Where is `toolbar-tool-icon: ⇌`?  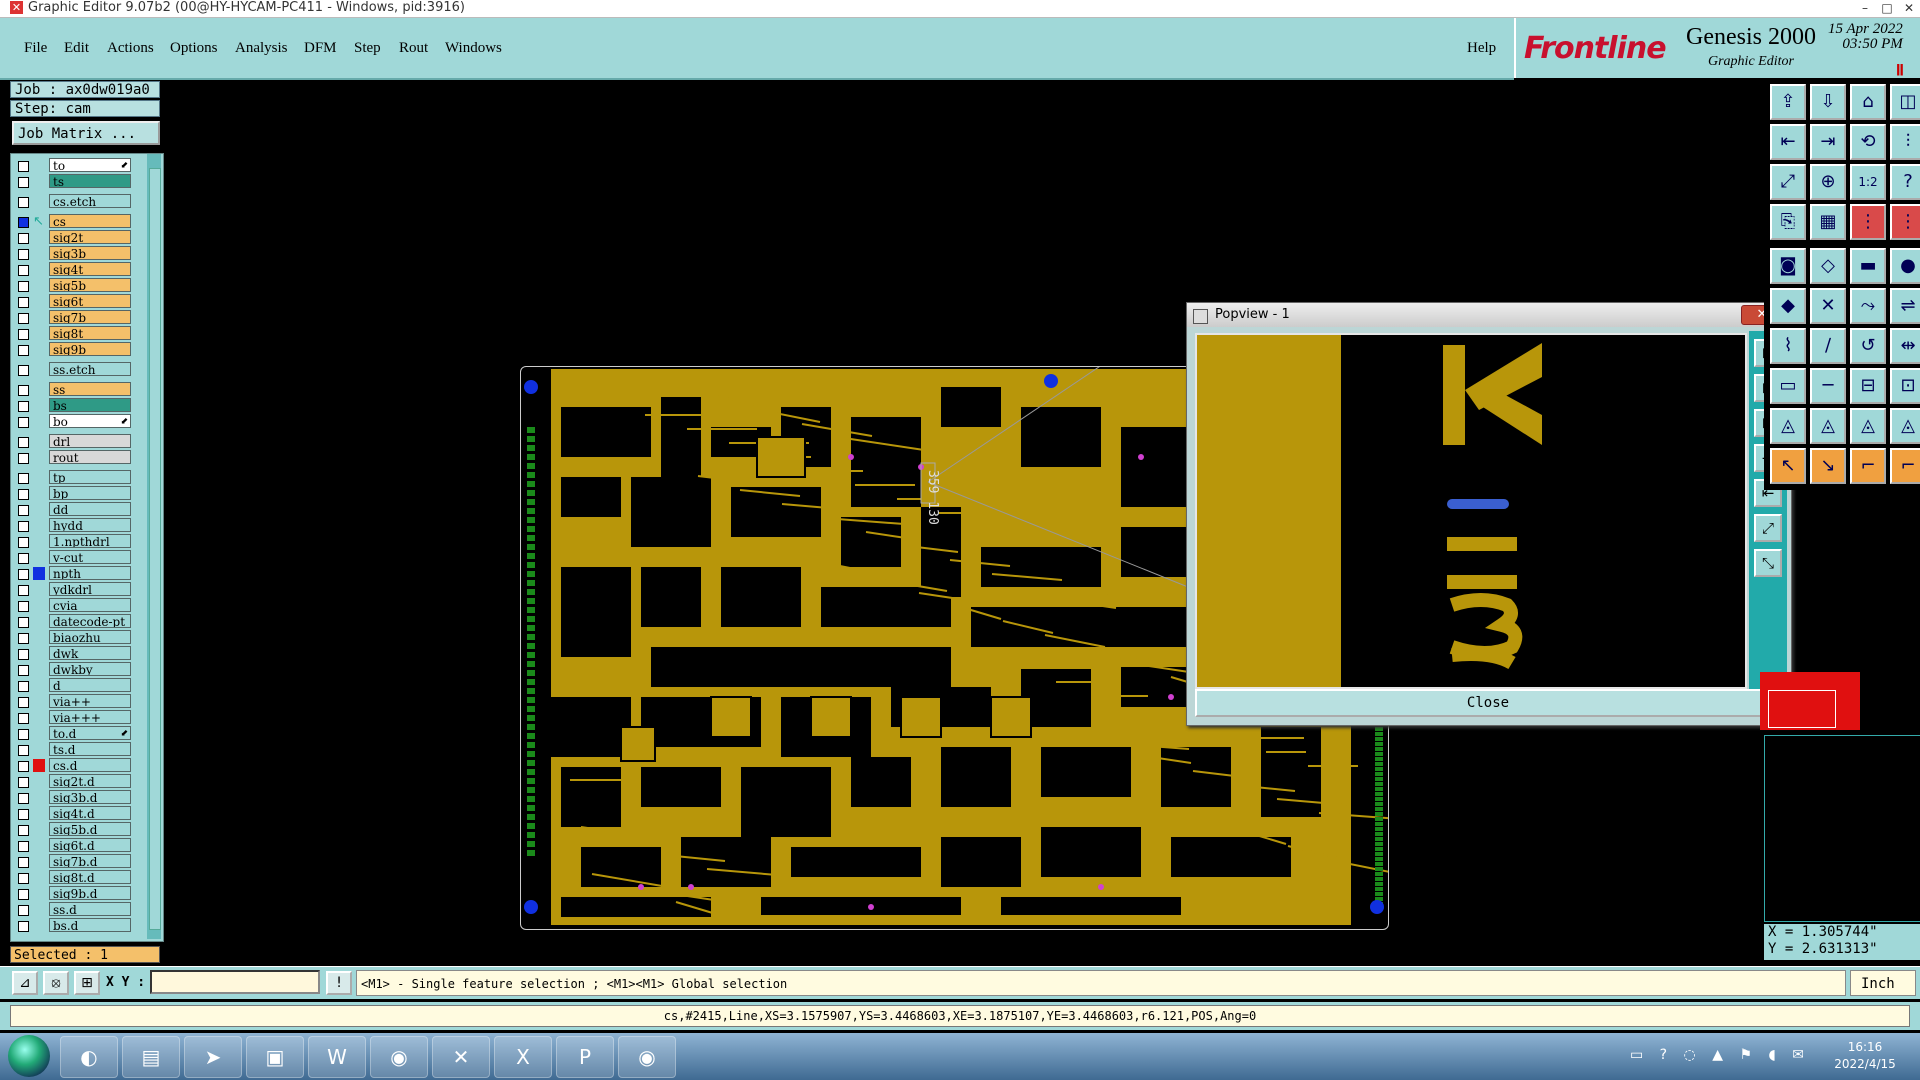
toolbar-tool-icon: ⇌ is located at coordinates (1905, 306).